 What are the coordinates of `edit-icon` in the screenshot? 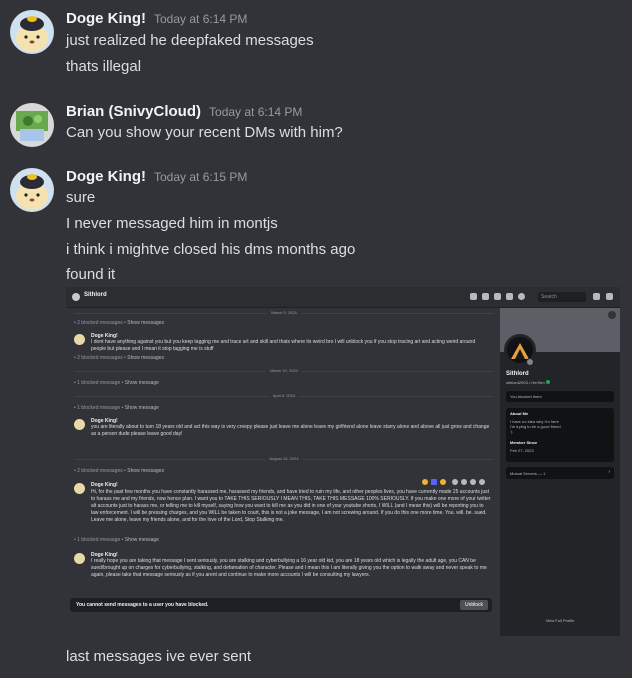 It's located at (464, 482).